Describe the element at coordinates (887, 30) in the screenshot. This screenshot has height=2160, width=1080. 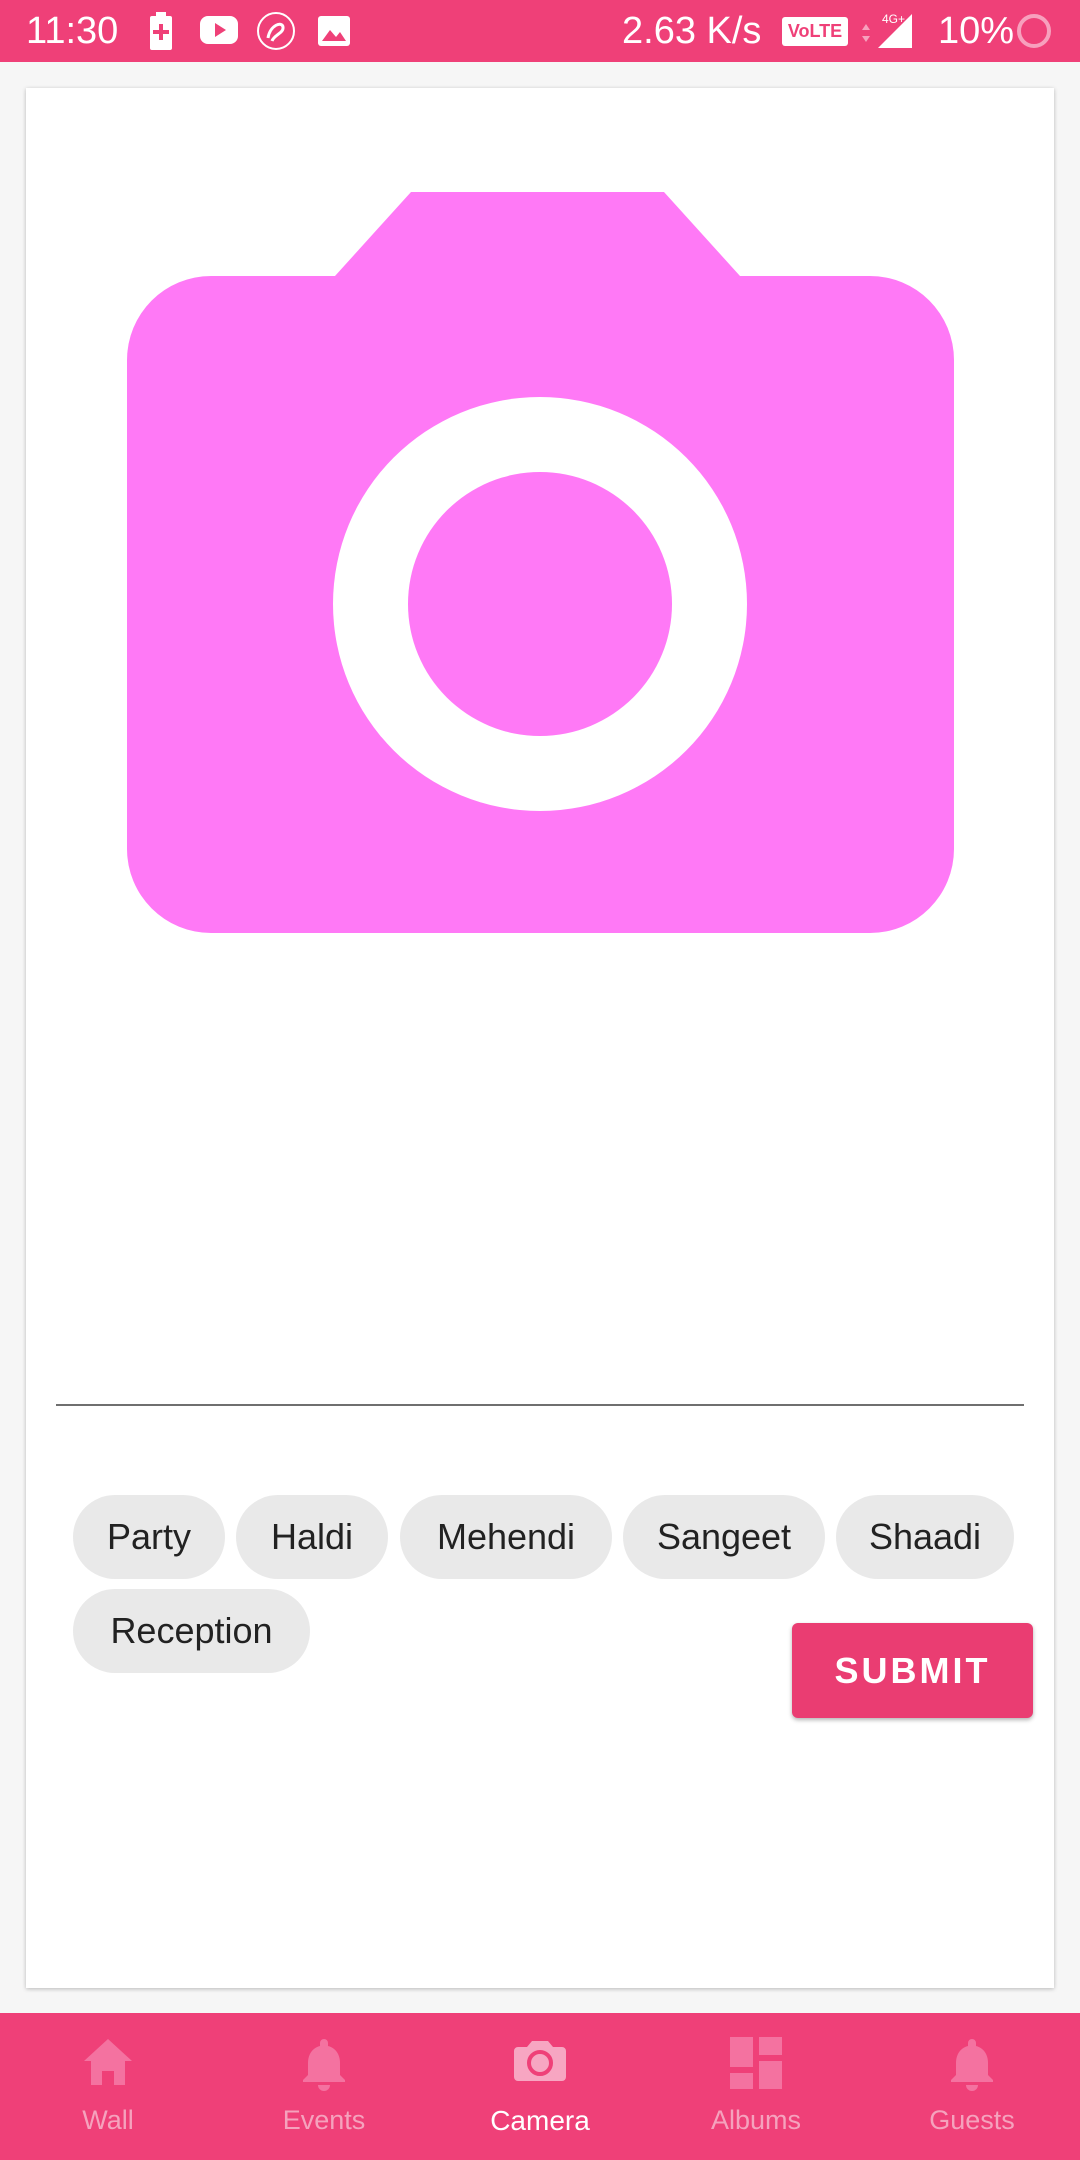
I see `signal-icon: 4G+` at that location.